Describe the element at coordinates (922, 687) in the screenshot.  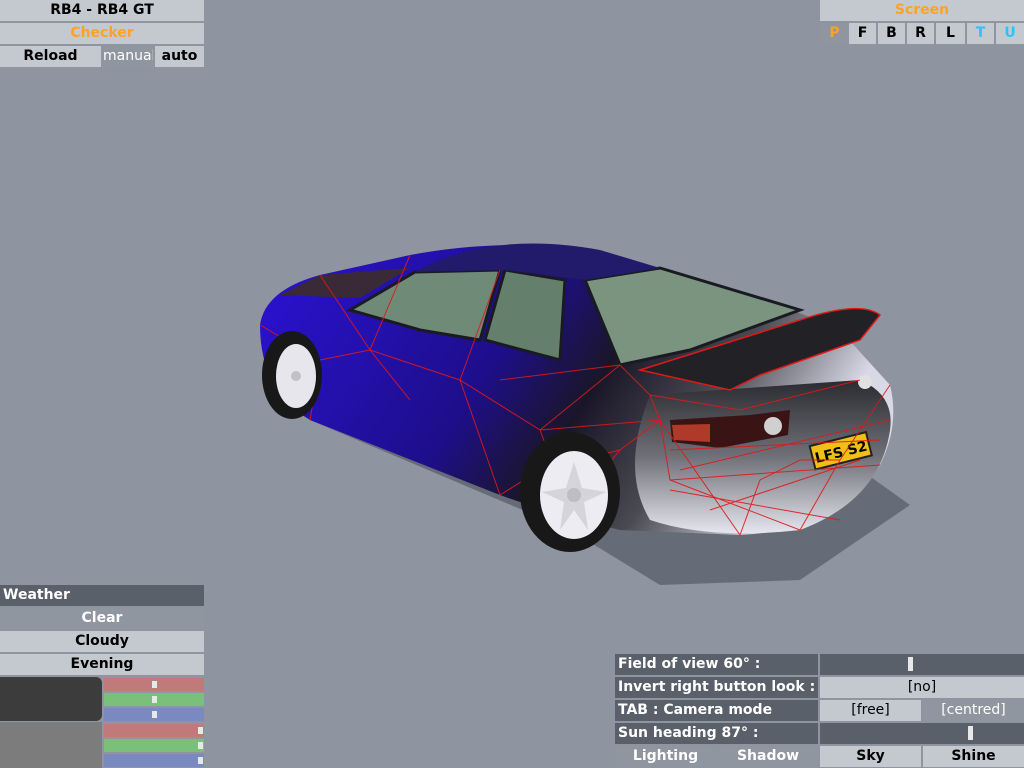
I see `invert-look-toggle: [no]` at that location.